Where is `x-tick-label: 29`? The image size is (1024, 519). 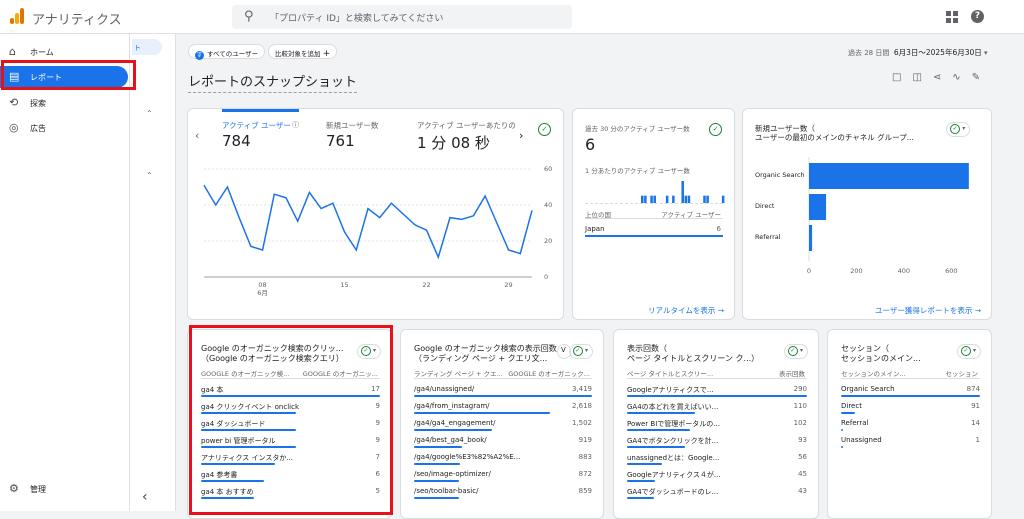
x-tick-label: 29 is located at coordinates (508, 285).